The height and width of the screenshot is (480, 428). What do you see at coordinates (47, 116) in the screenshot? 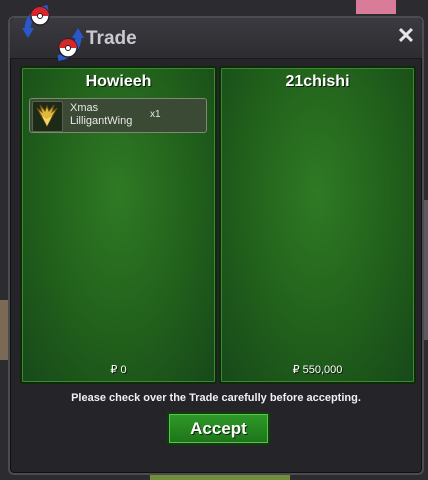
I see `wing-icon` at bounding box center [47, 116].